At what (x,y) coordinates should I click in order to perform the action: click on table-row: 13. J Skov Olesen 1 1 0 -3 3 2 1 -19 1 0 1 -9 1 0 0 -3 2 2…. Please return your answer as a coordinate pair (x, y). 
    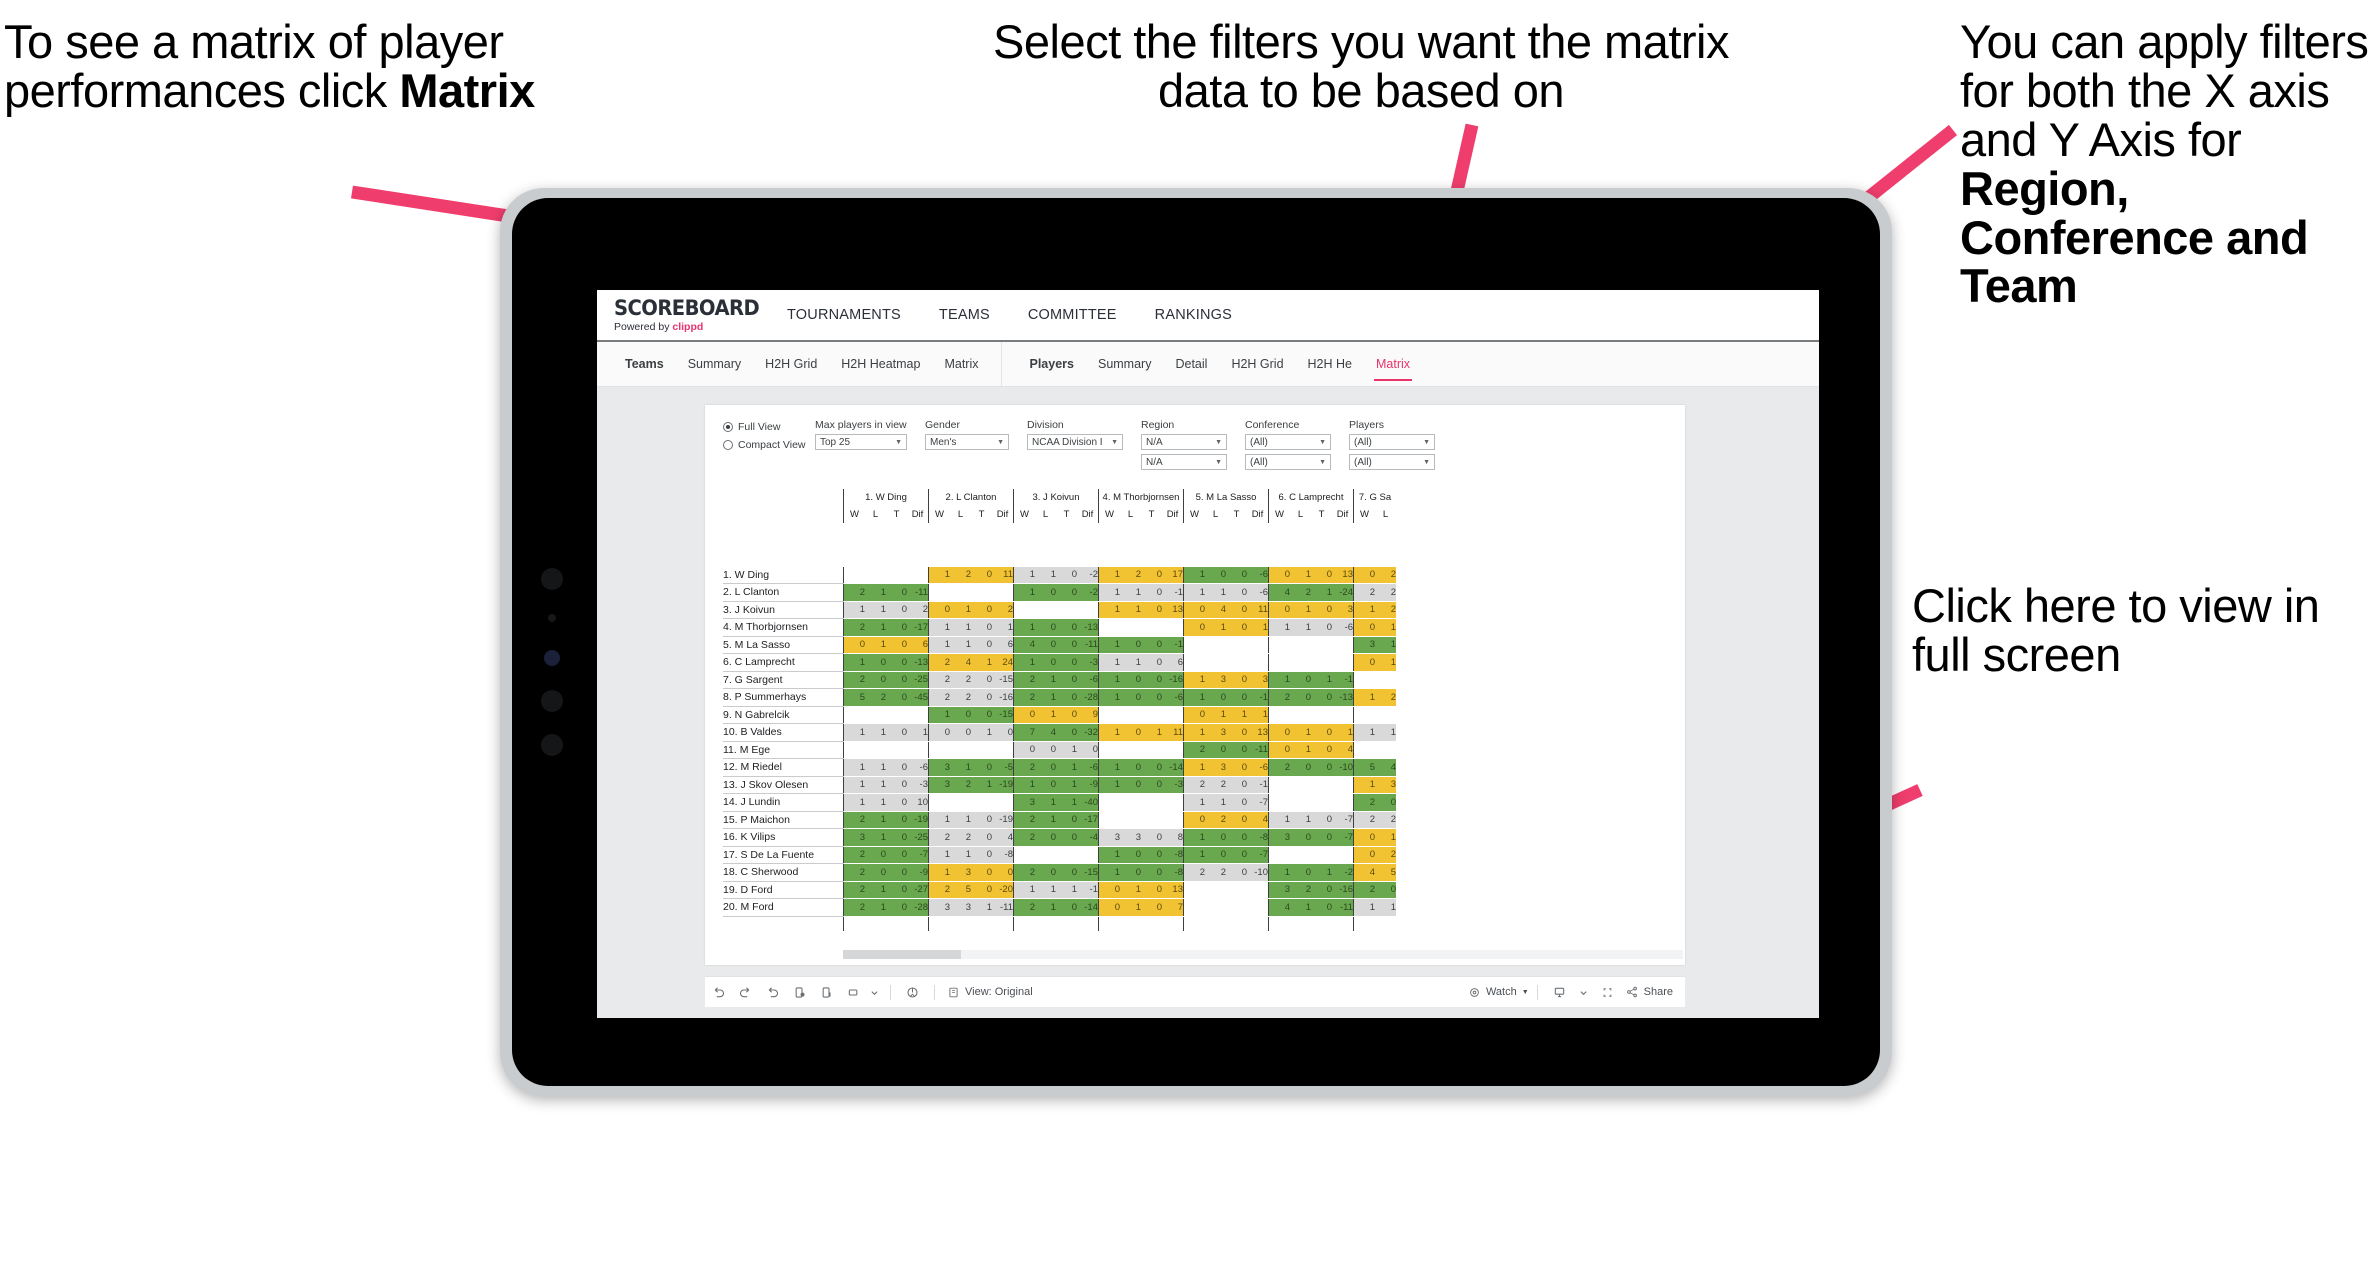
    Looking at the image, I should click on (1059, 785).